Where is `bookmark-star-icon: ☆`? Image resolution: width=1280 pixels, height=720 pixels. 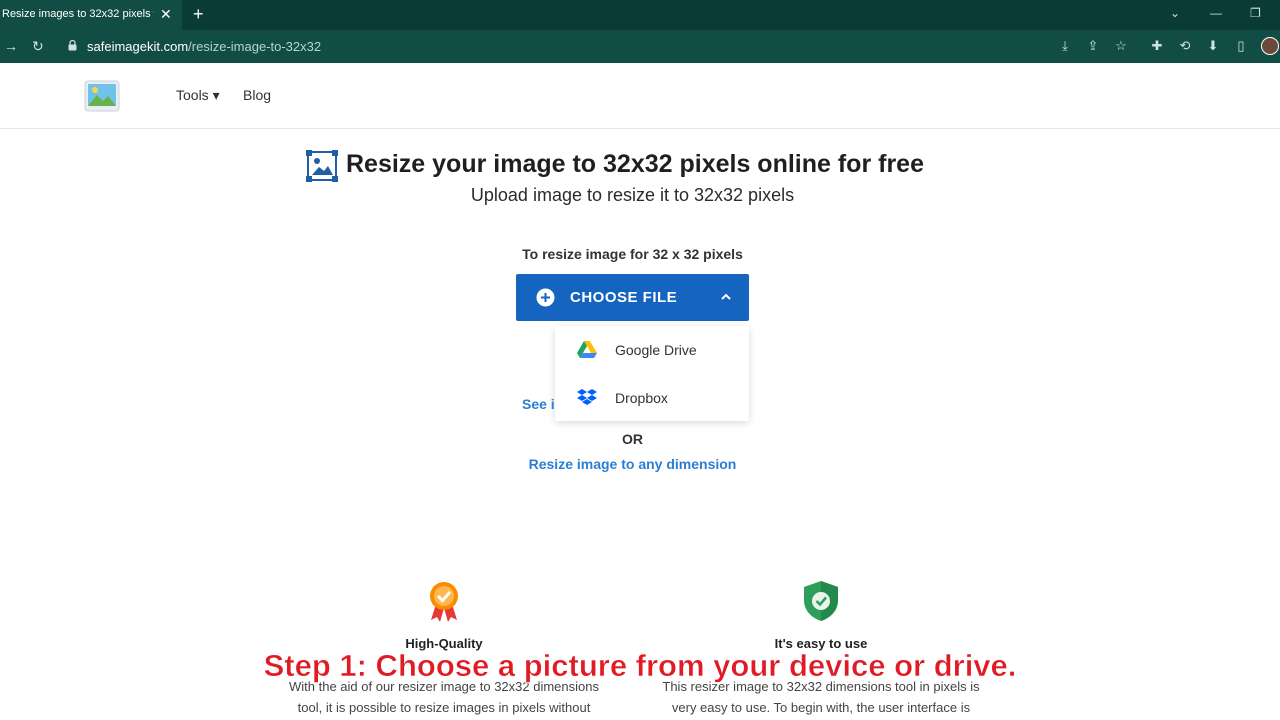
bookmark-star-icon: ☆ is located at coordinates (1121, 46).